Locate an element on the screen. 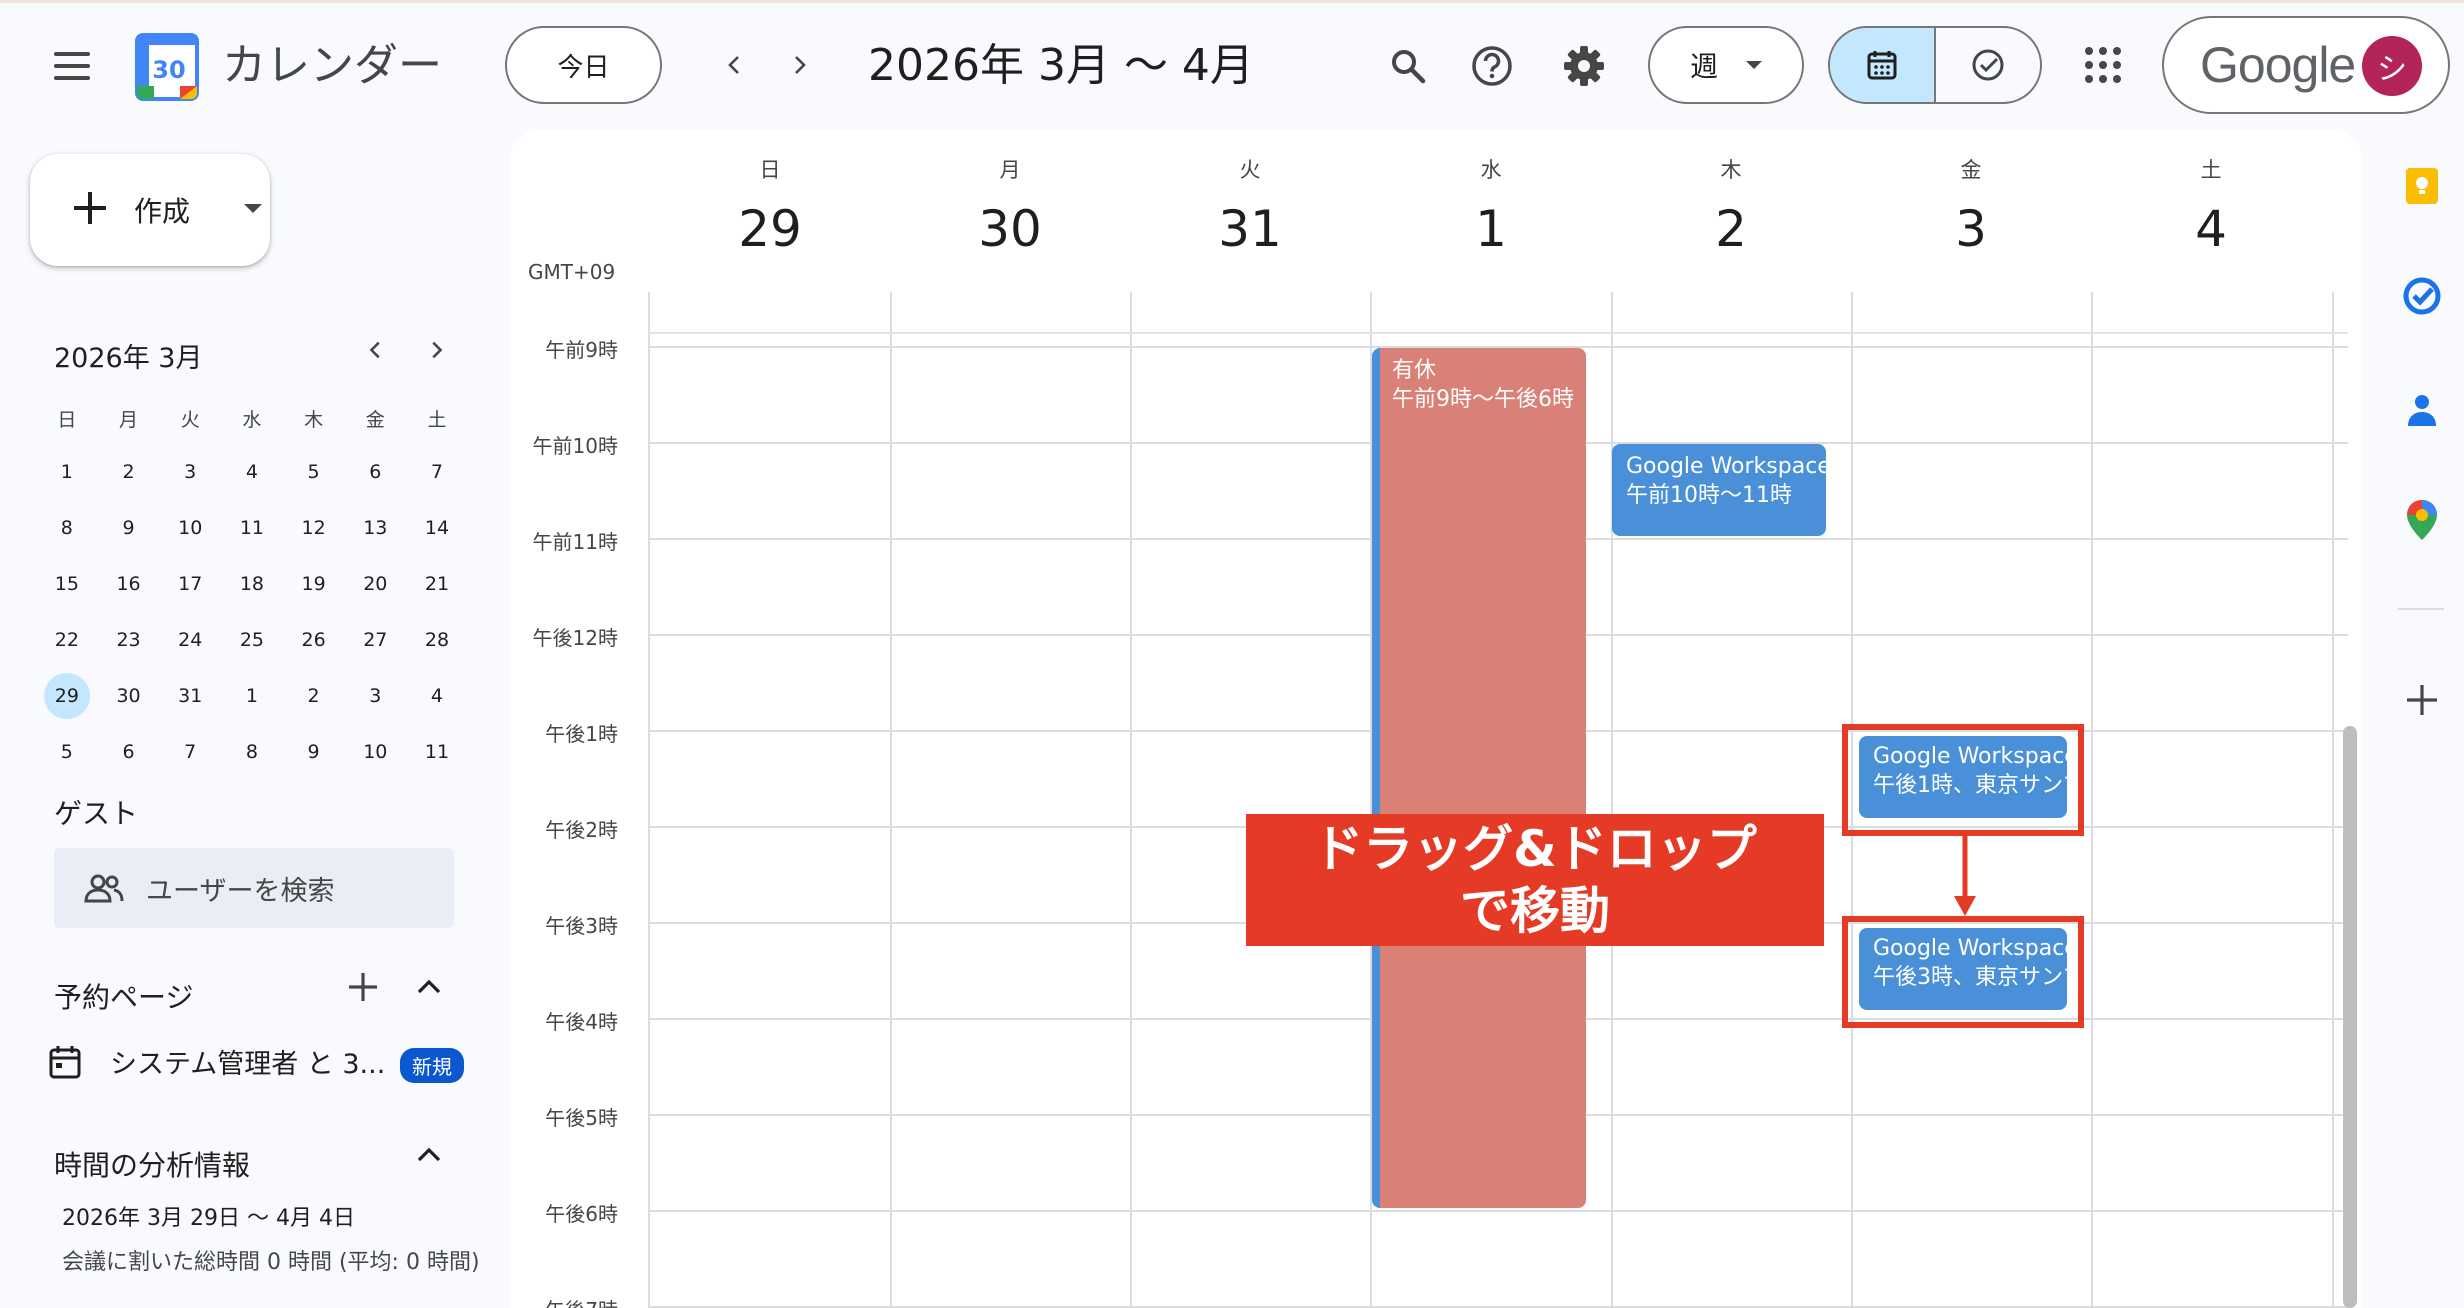 This screenshot has height=1308, width=2464. mini-day: 30 is located at coordinates (129, 696).